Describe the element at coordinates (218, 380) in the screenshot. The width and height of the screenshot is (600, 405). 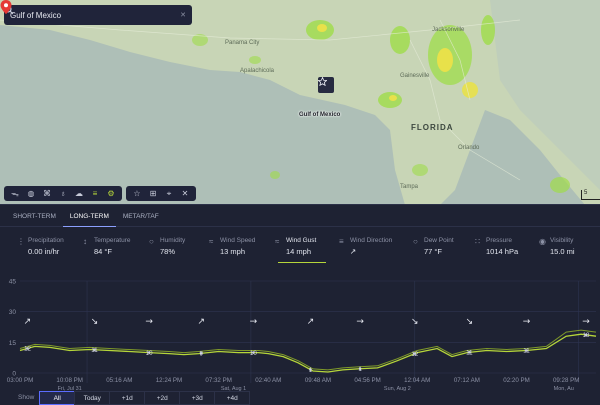
I see `x-tick-label: 07:32 PM` at that location.